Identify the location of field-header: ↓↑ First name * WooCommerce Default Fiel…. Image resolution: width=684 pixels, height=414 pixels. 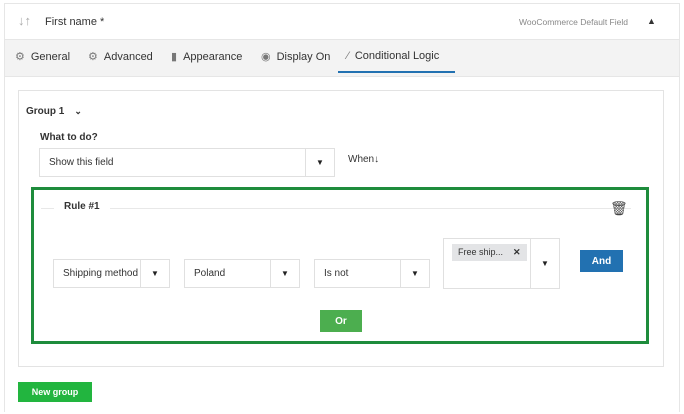
(342, 22).